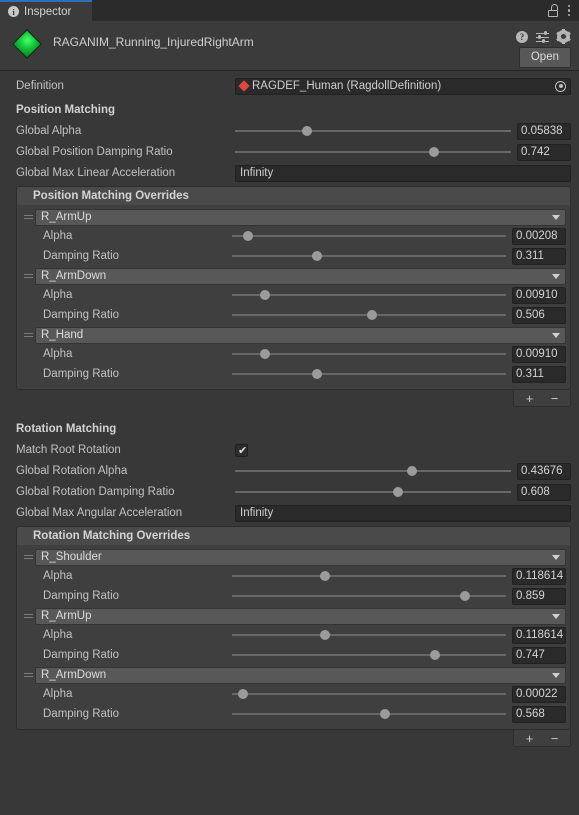 Image resolution: width=579 pixels, height=815 pixels. I want to click on alpha-value: 0.00208, so click(539, 236).